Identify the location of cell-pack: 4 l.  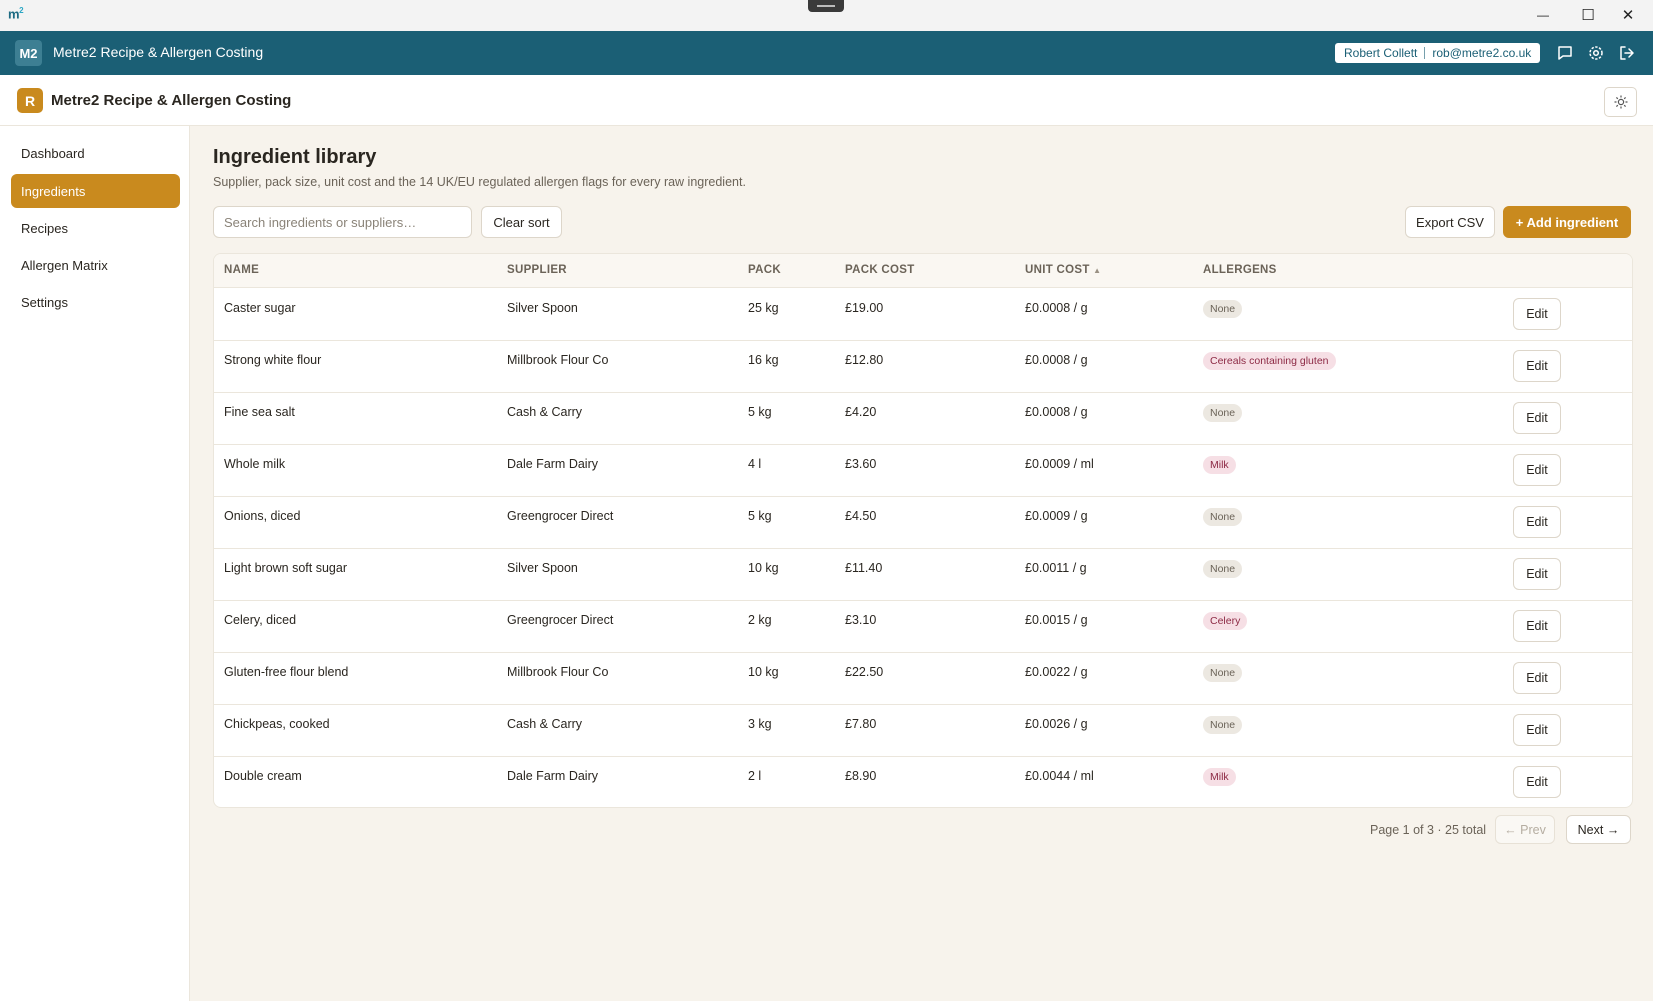
(755, 464).